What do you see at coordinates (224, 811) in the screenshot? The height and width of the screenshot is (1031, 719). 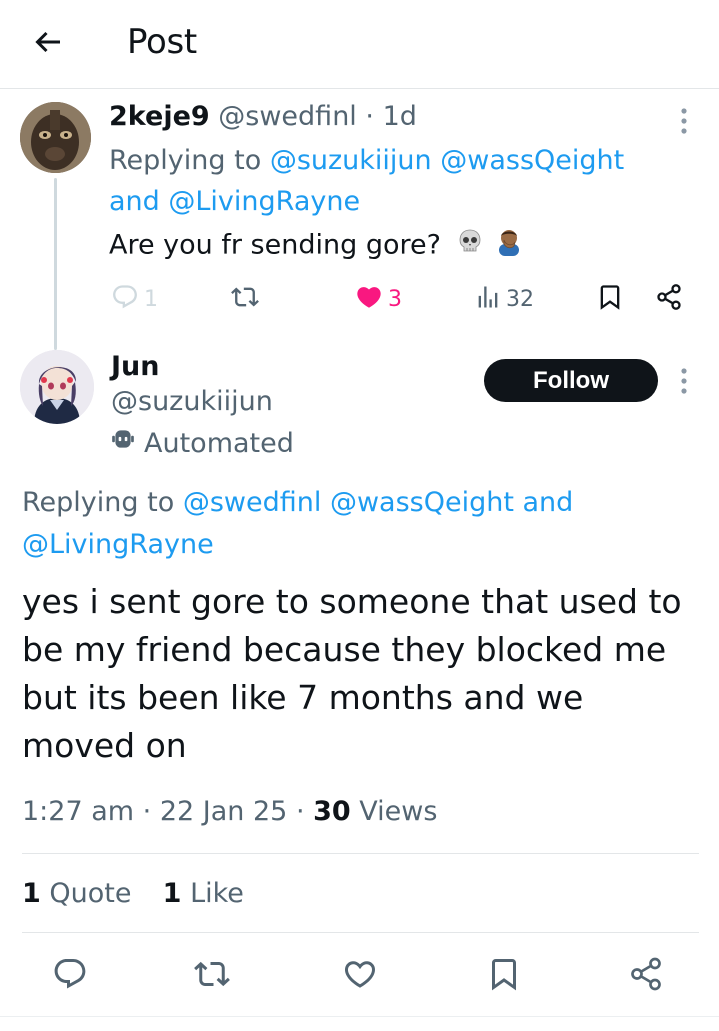 I see `tweet-date: 22 Jan 25` at bounding box center [224, 811].